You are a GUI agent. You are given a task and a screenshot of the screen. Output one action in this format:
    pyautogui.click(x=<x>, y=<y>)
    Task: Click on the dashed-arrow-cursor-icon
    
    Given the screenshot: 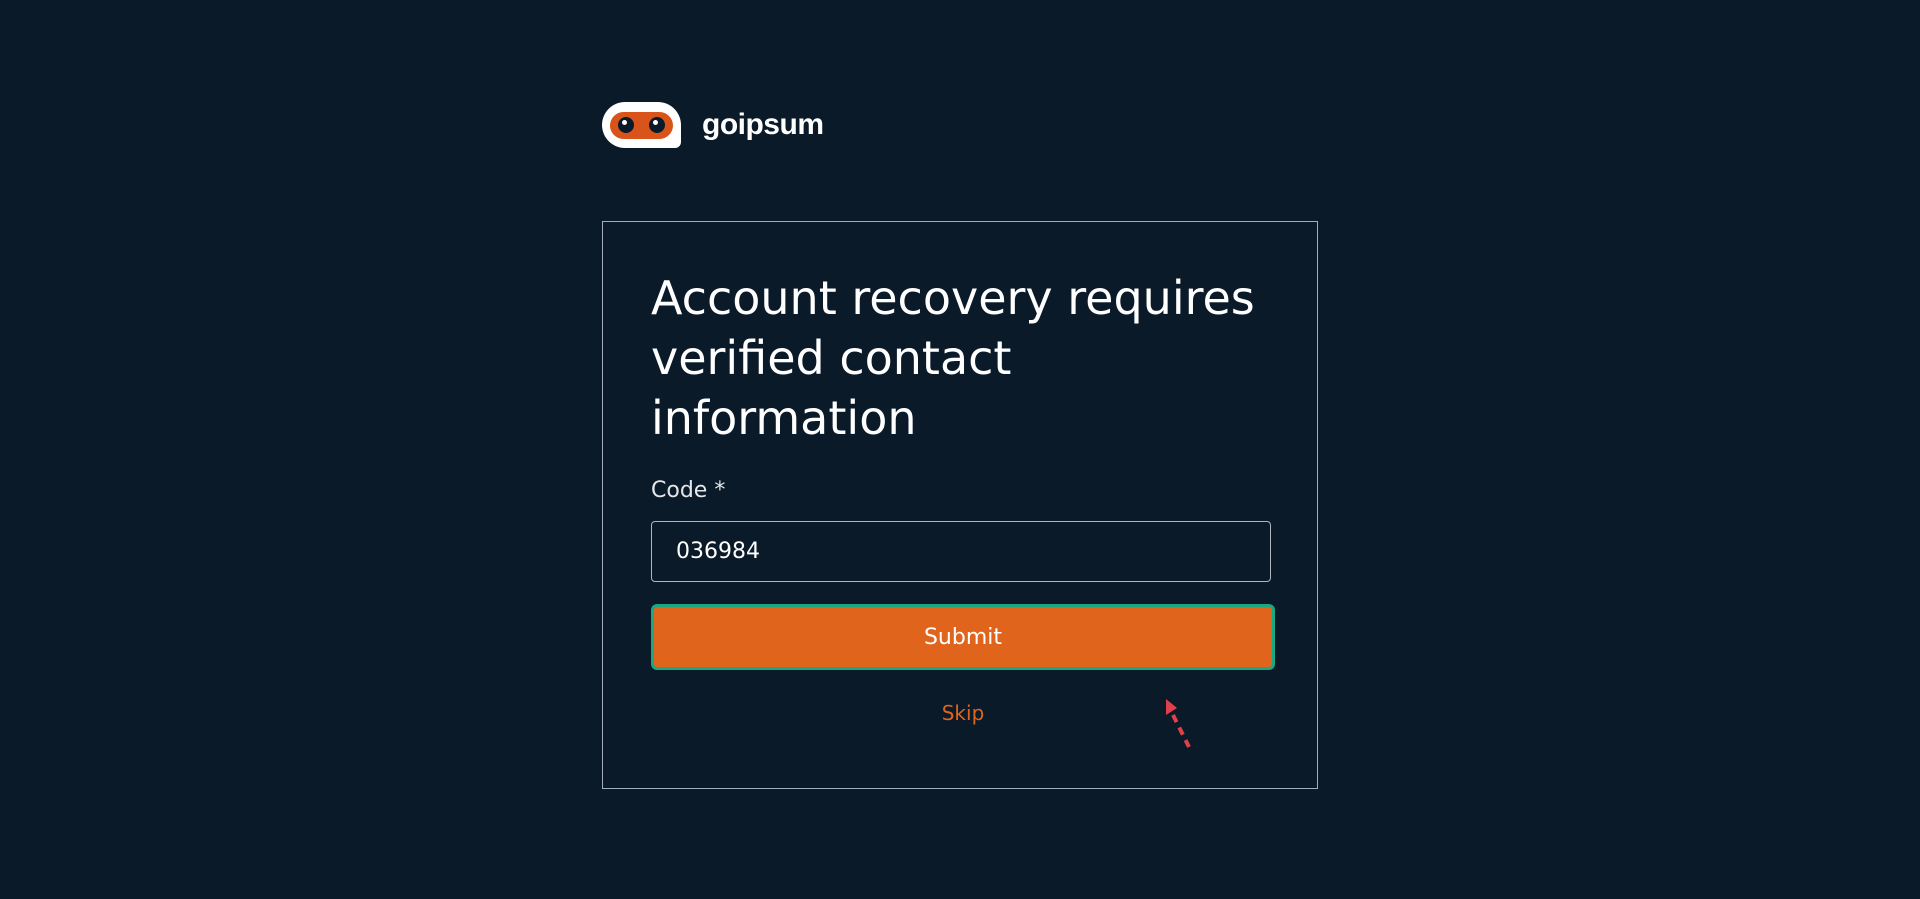 What is the action you would take?
    pyautogui.click(x=1178, y=723)
    